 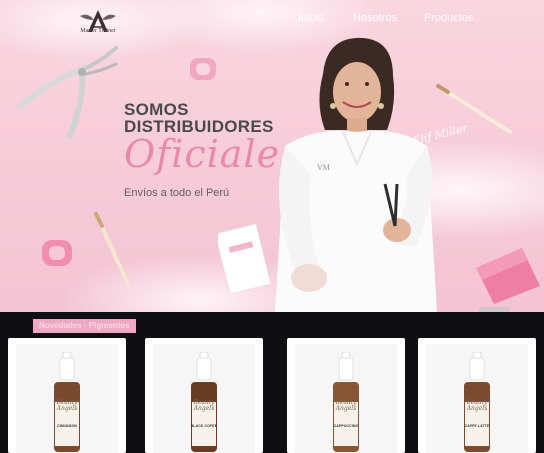 I want to click on product-image: Beauty Angels CAFFE LATTE, so click(x=477, y=398).